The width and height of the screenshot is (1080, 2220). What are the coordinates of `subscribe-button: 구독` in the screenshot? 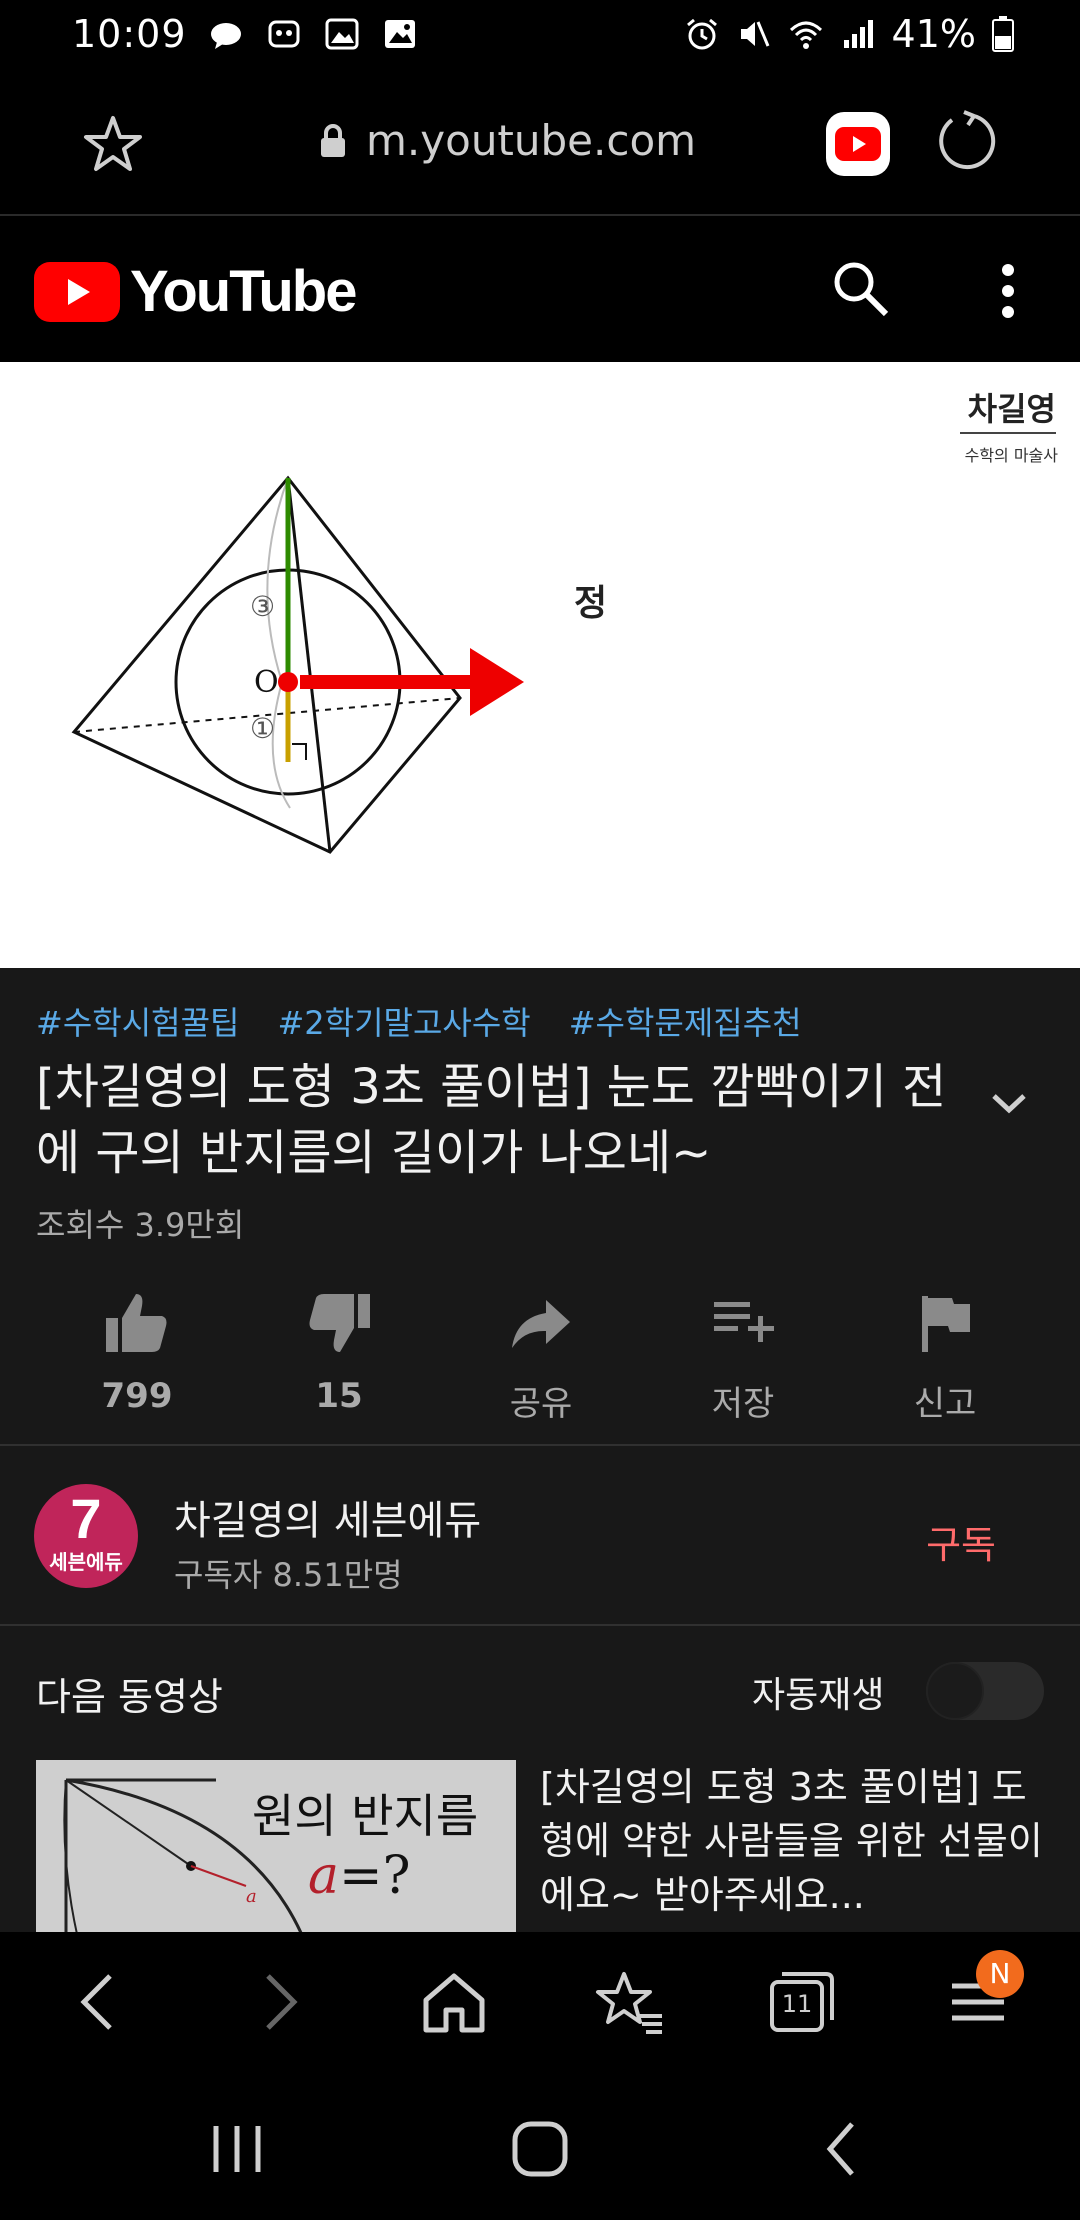 It's located at (961, 1541).